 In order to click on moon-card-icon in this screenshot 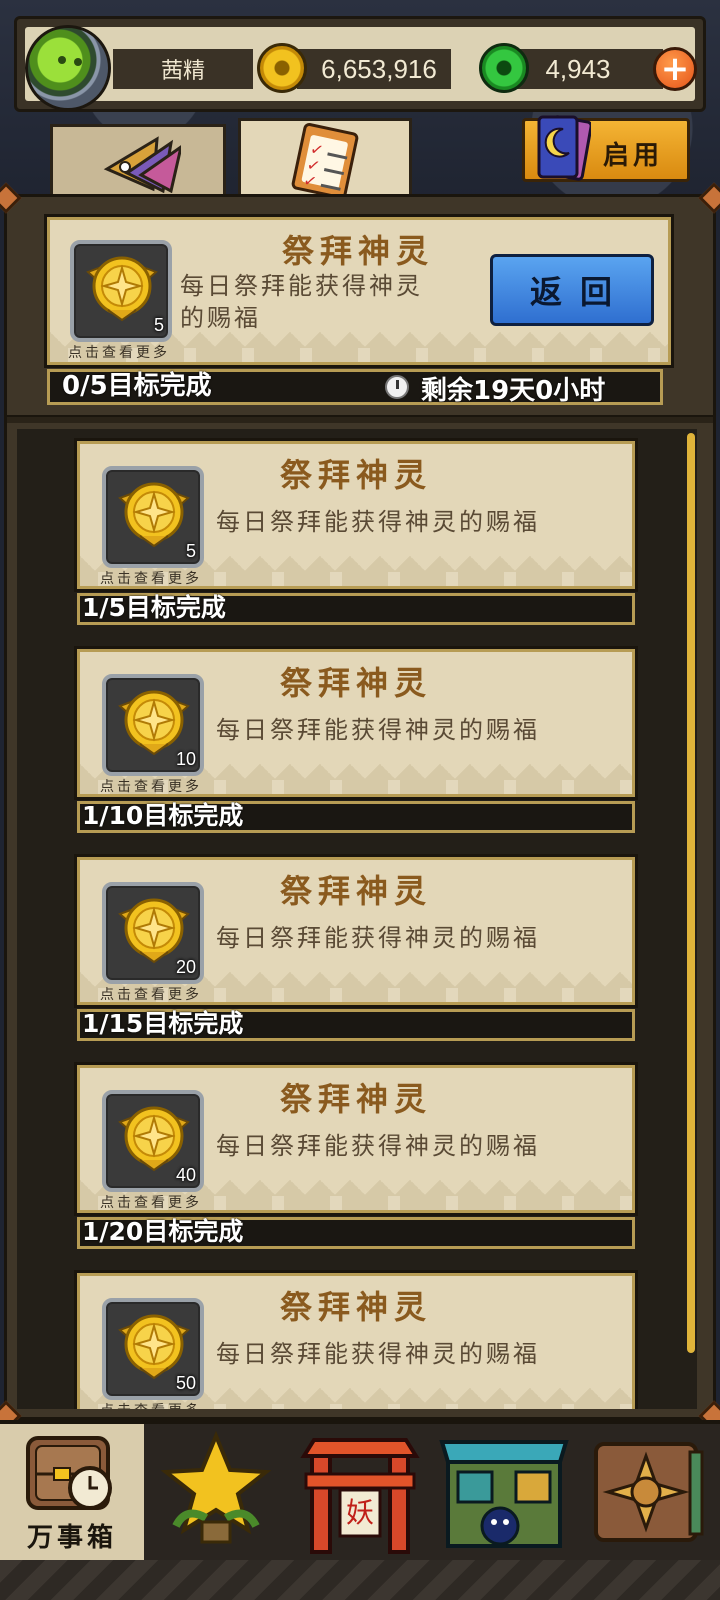, I will do `click(564, 148)`.